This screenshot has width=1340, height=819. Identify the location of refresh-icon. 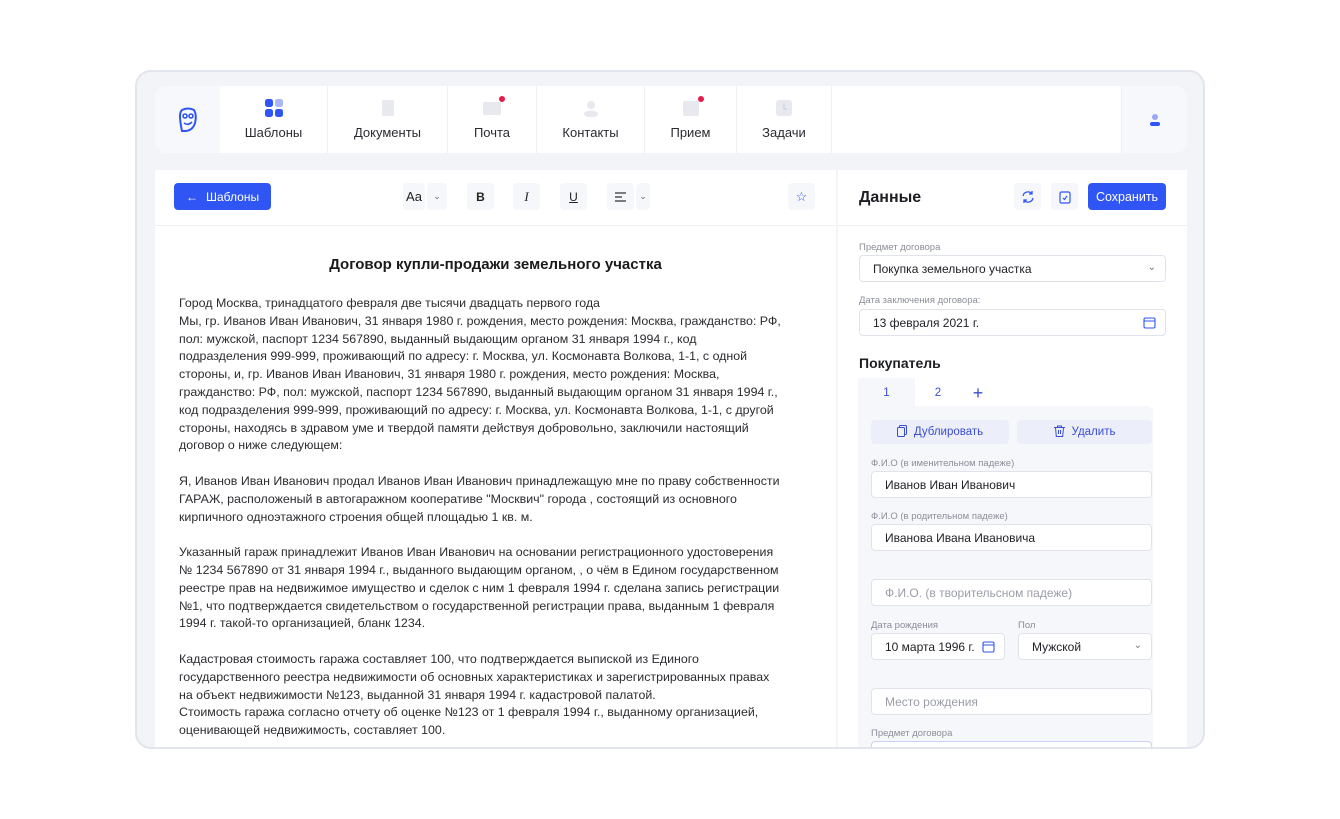
(1027, 196).